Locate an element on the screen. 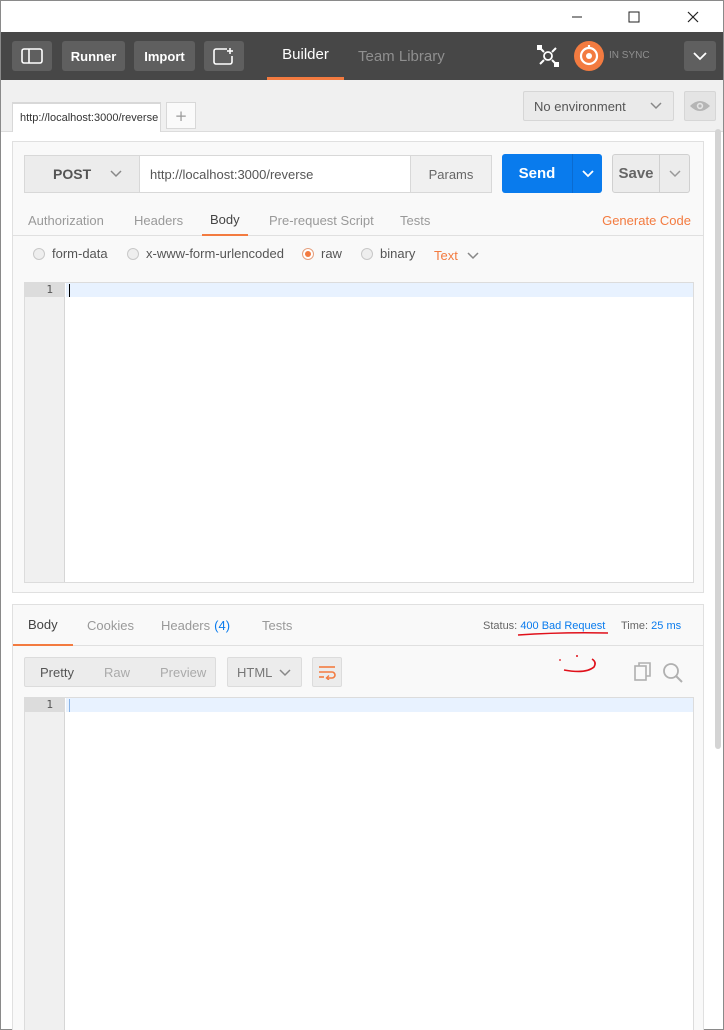 The height and width of the screenshot is (1030, 724). title-bar is located at coordinates (362, 16).